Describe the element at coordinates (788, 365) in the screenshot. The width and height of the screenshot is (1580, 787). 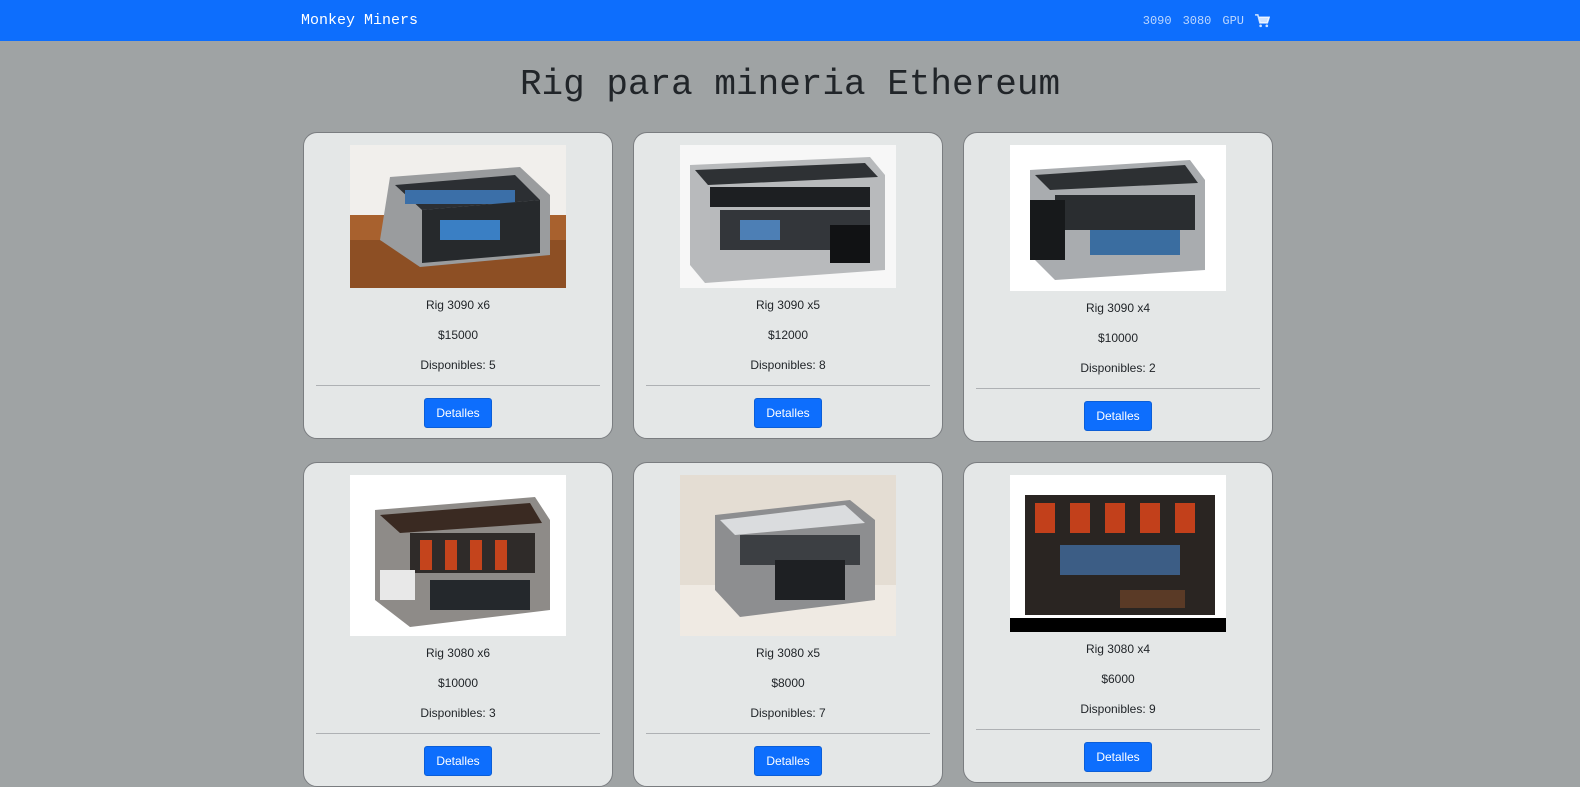
I see `product-stock: Disponibles: 8` at that location.